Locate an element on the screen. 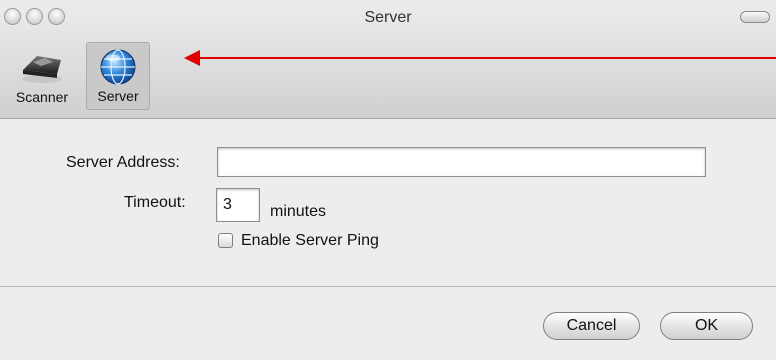 This screenshot has height=360, width=776. toolbar-item-server: Server is located at coordinates (118, 76).